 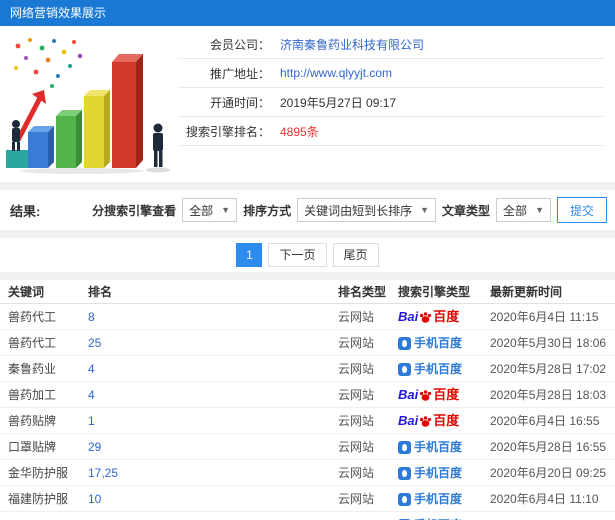 I want to click on rank-link: 17,25, so click(x=103, y=473).